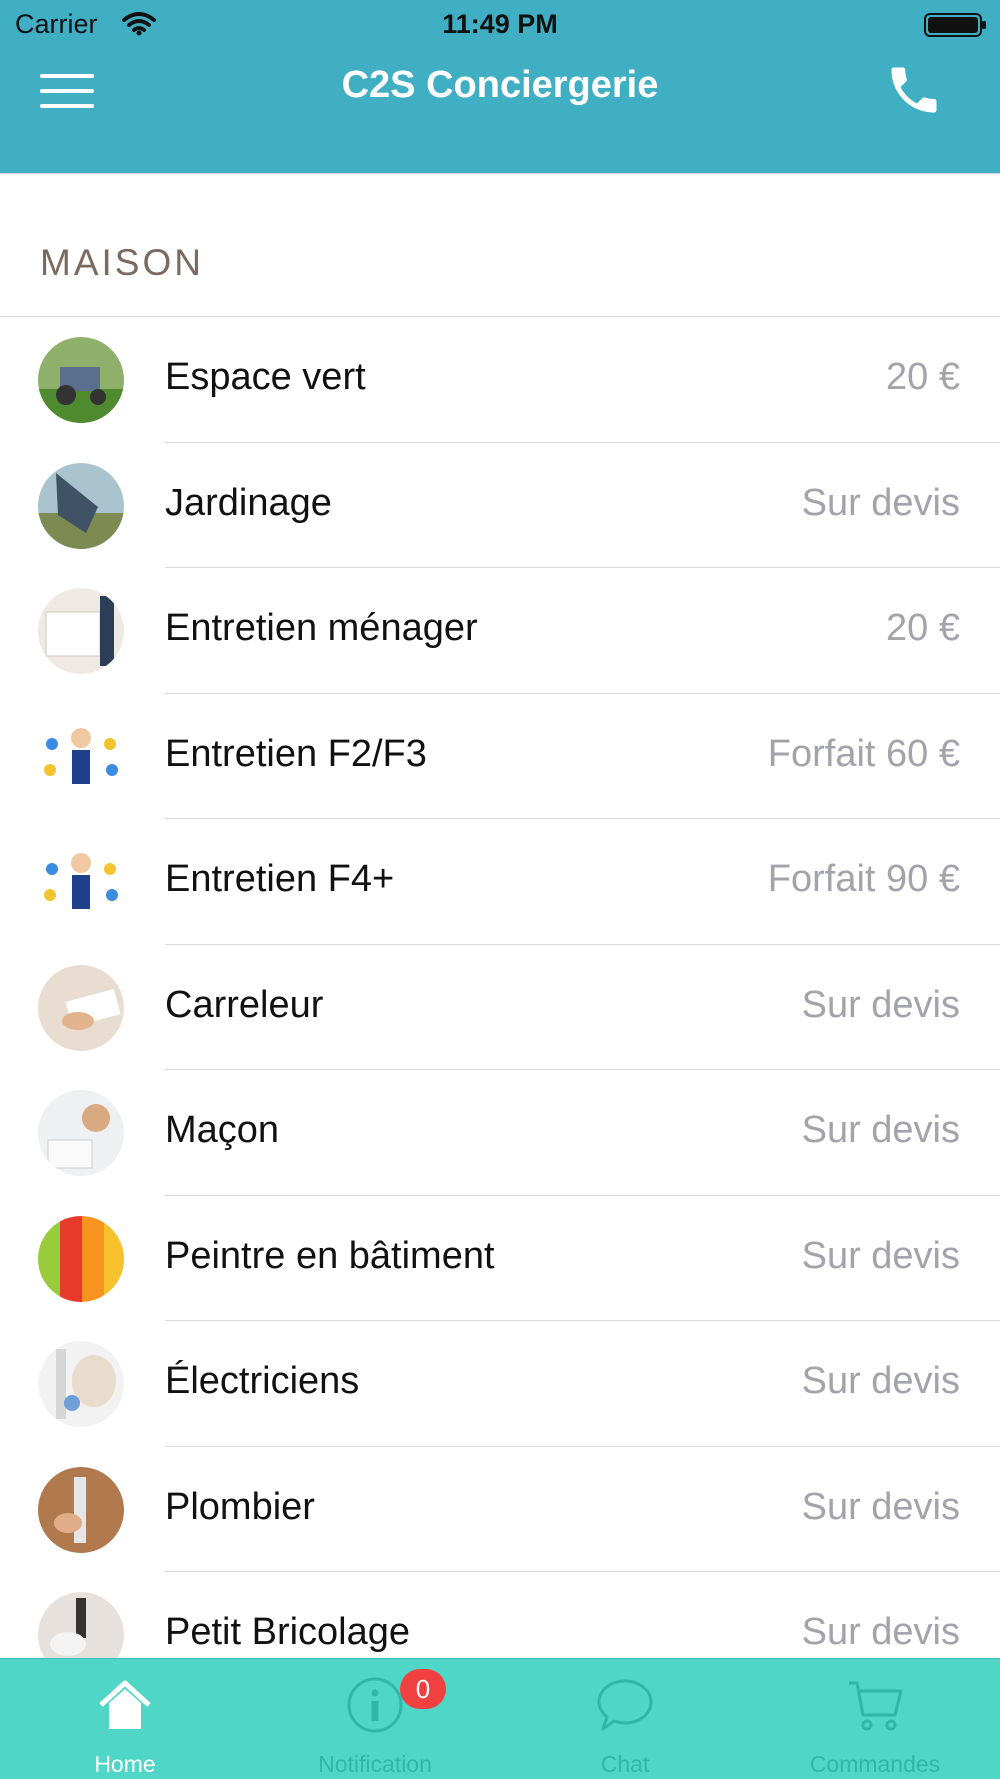 The width and height of the screenshot is (1000, 1779). Describe the element at coordinates (222, 1130) in the screenshot. I see `service-name: Maçon` at that location.